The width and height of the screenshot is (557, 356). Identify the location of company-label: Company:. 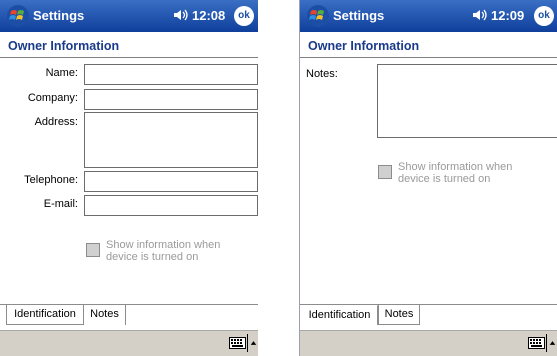
(52, 98).